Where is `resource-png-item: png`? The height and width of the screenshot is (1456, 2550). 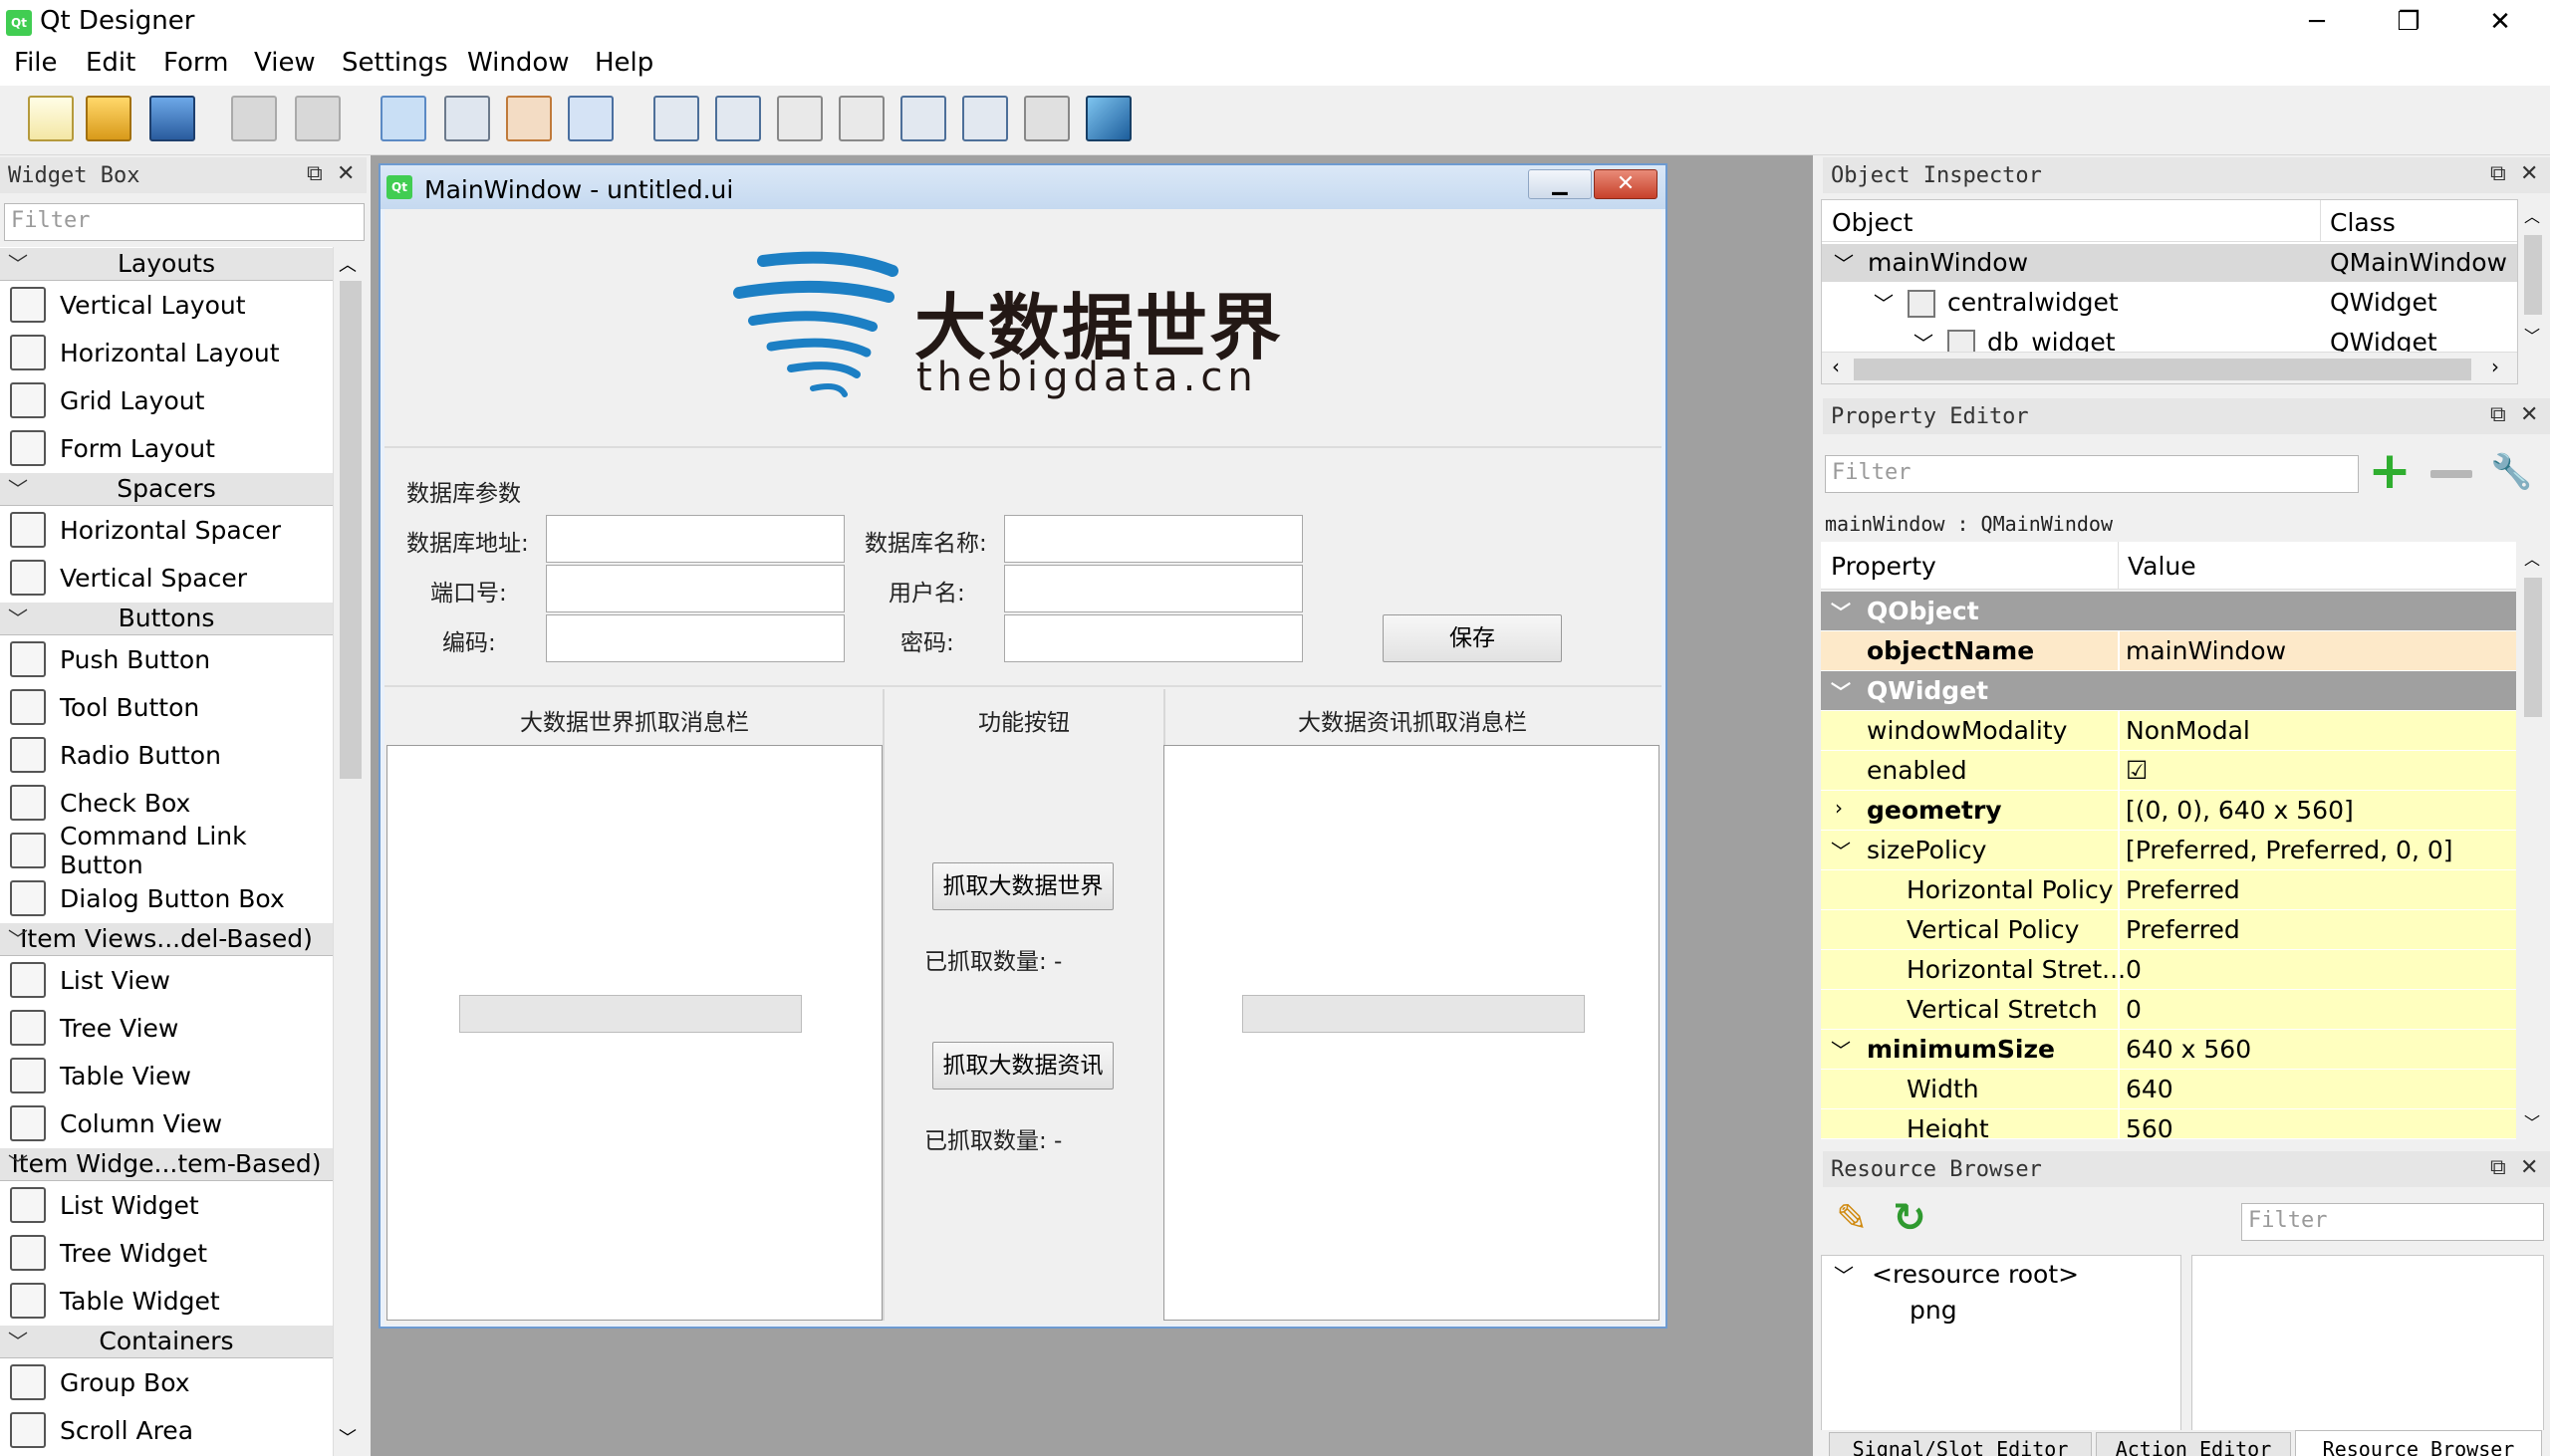
resource-png-item: png is located at coordinates (1933, 1310).